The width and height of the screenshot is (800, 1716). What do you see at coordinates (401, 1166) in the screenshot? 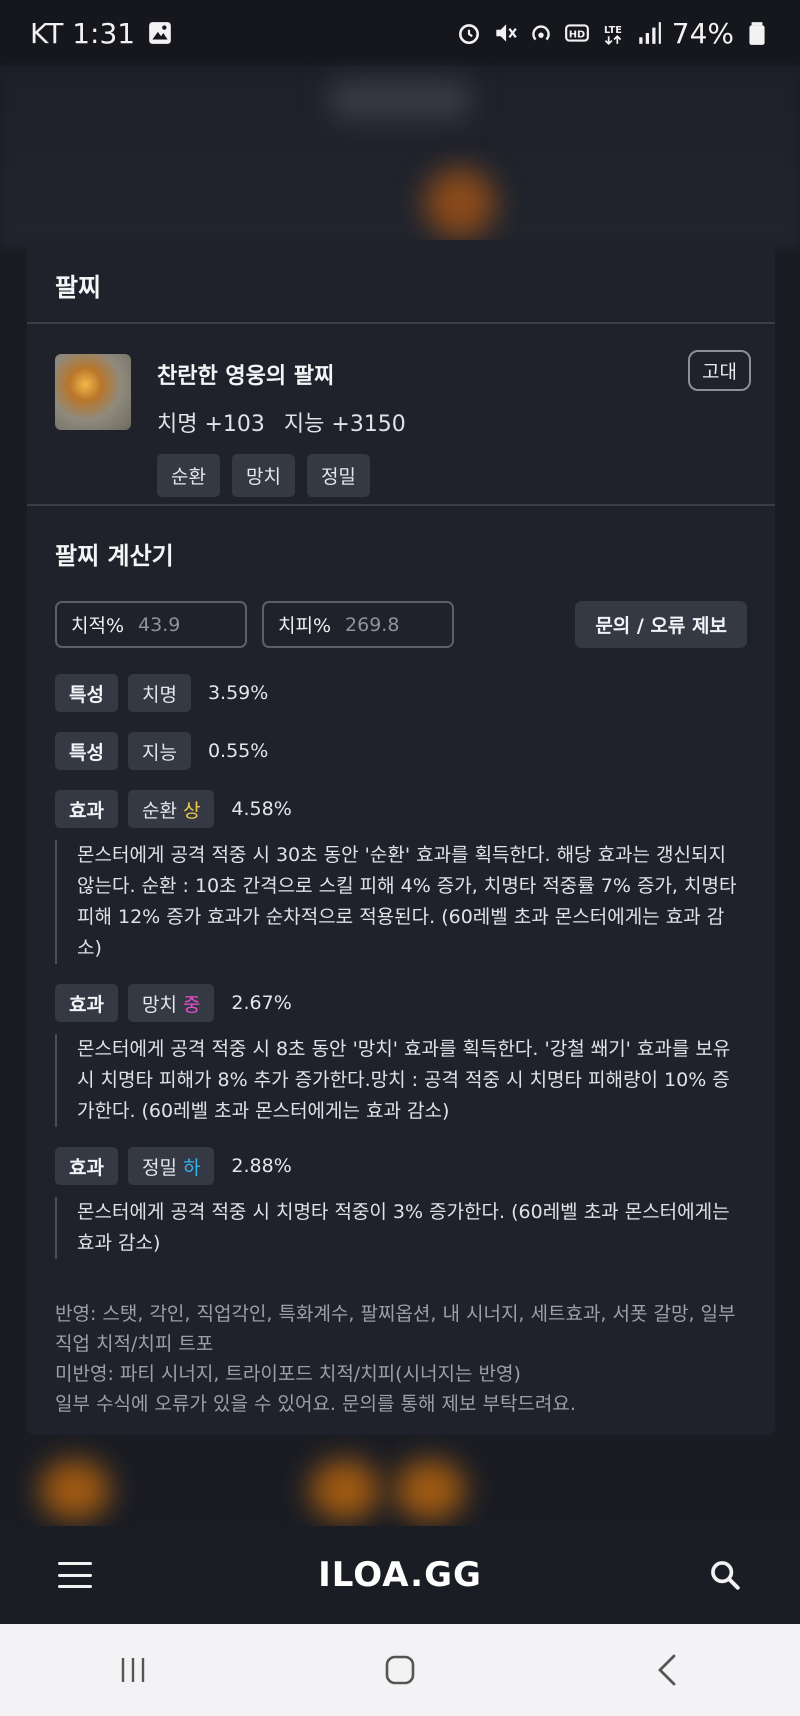
I see `option-row: 효과 정밀 하 2.88%` at bounding box center [401, 1166].